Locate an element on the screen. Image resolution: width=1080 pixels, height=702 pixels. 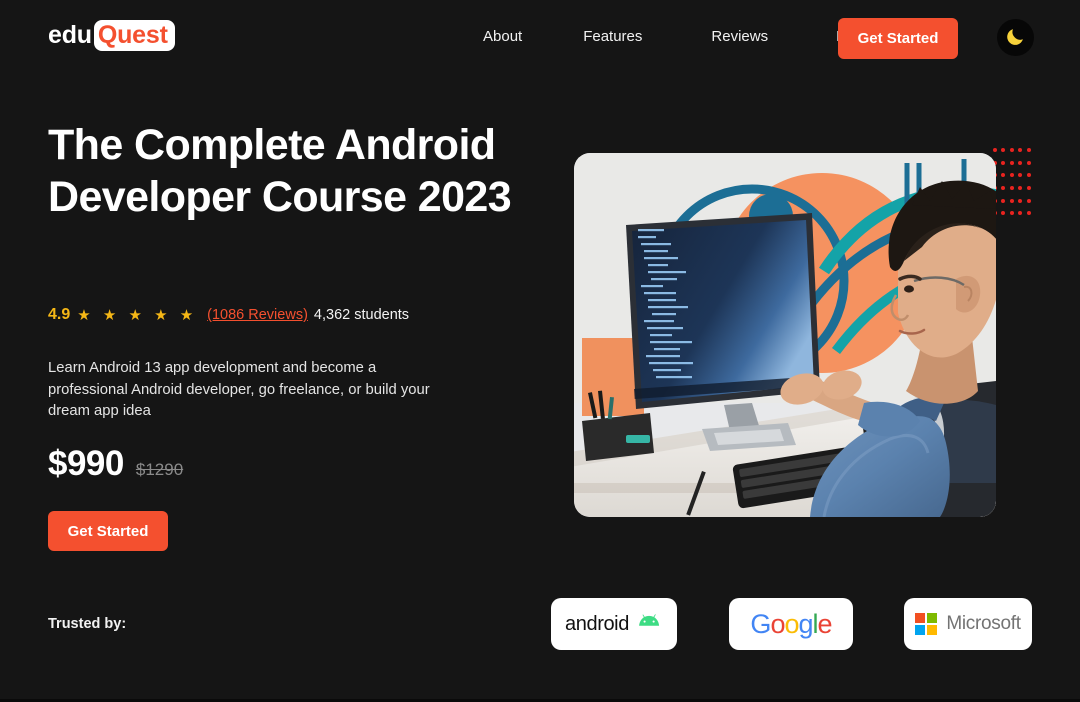
trusted-by-label: Trusted by: is located at coordinates (87, 624).